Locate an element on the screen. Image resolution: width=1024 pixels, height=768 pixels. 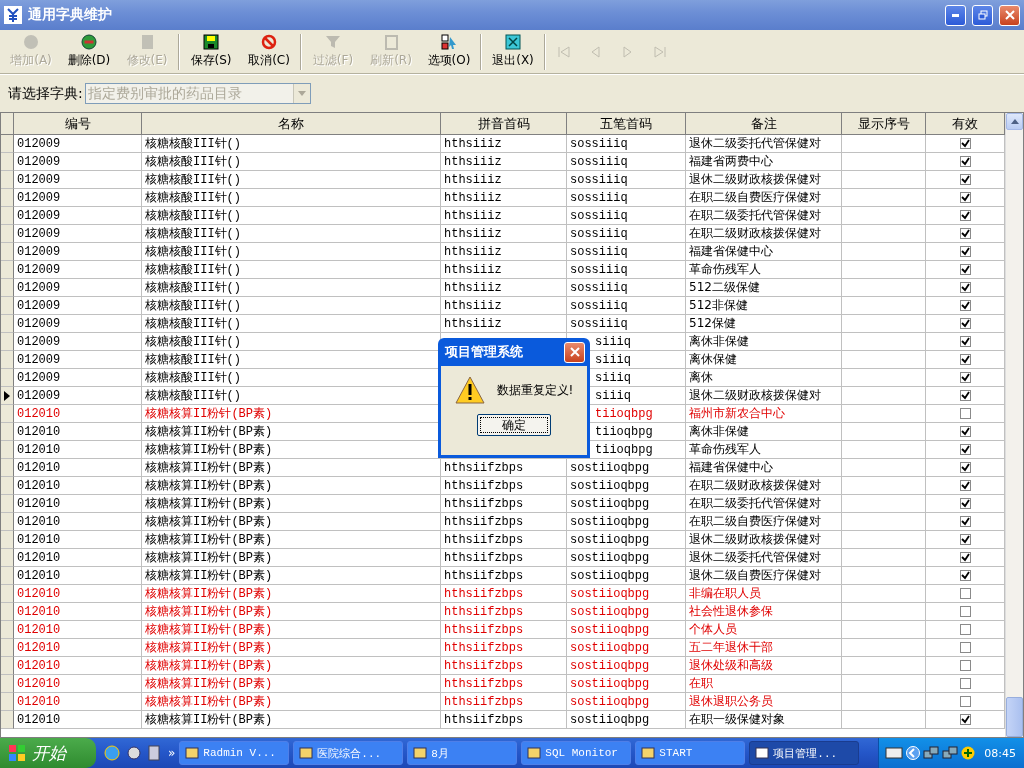
no-entry-icon is located at coordinates (269, 42).